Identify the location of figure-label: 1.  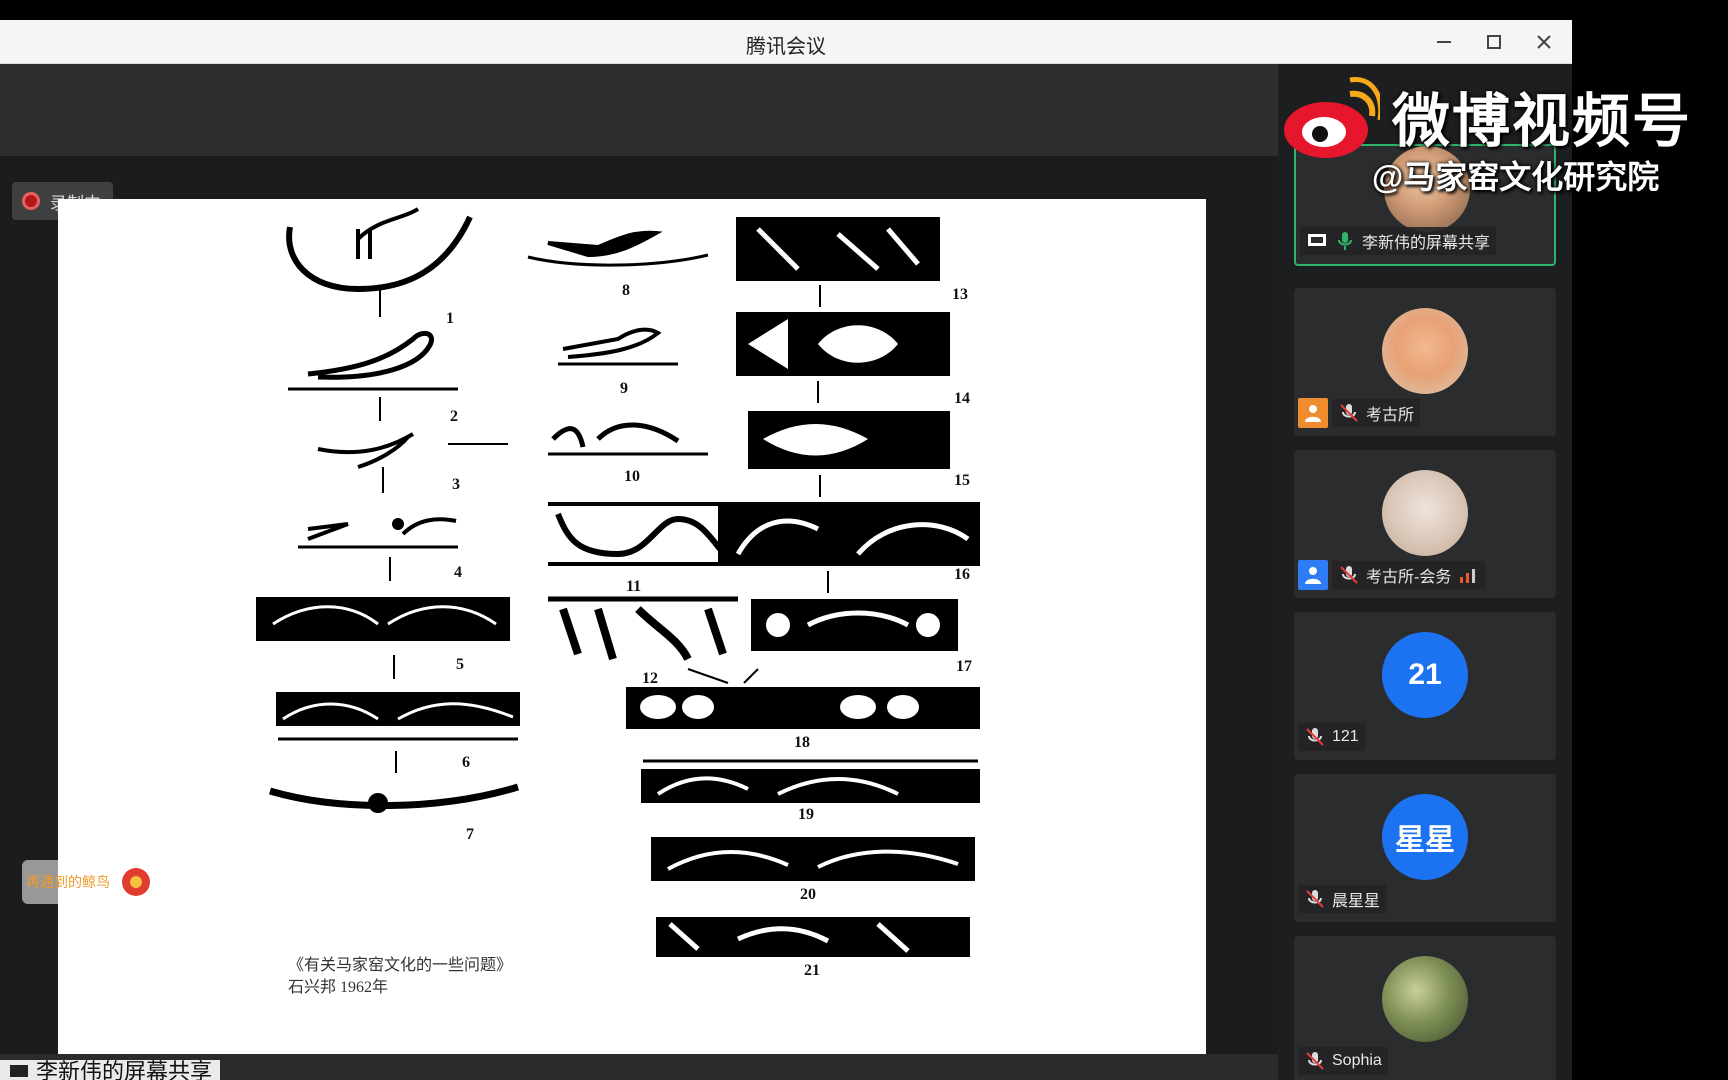
(450, 318).